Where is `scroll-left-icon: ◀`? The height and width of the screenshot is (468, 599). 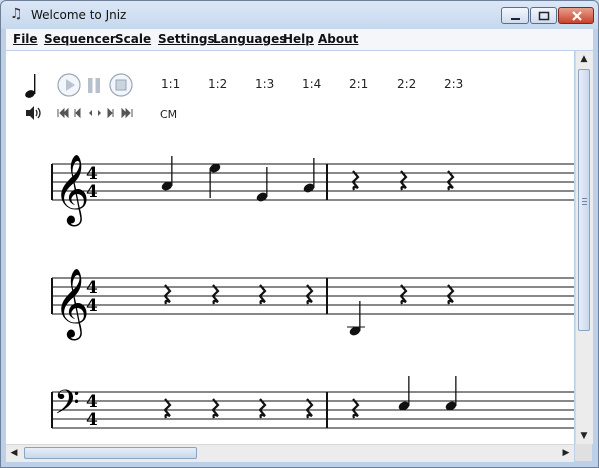 scroll-left-icon: ◀ is located at coordinates (14, 453).